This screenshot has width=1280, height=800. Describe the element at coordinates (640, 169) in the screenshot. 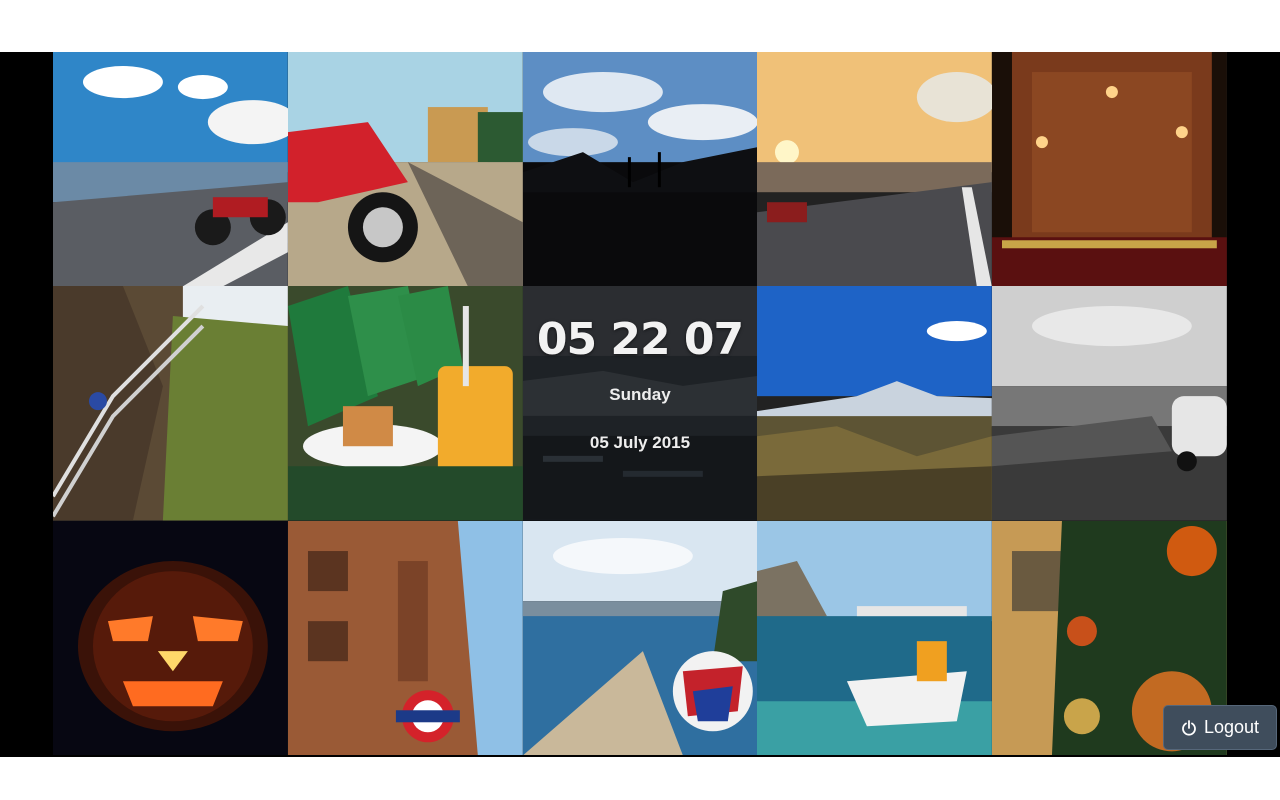

I see `photo-tile-palm-silhouette` at that location.